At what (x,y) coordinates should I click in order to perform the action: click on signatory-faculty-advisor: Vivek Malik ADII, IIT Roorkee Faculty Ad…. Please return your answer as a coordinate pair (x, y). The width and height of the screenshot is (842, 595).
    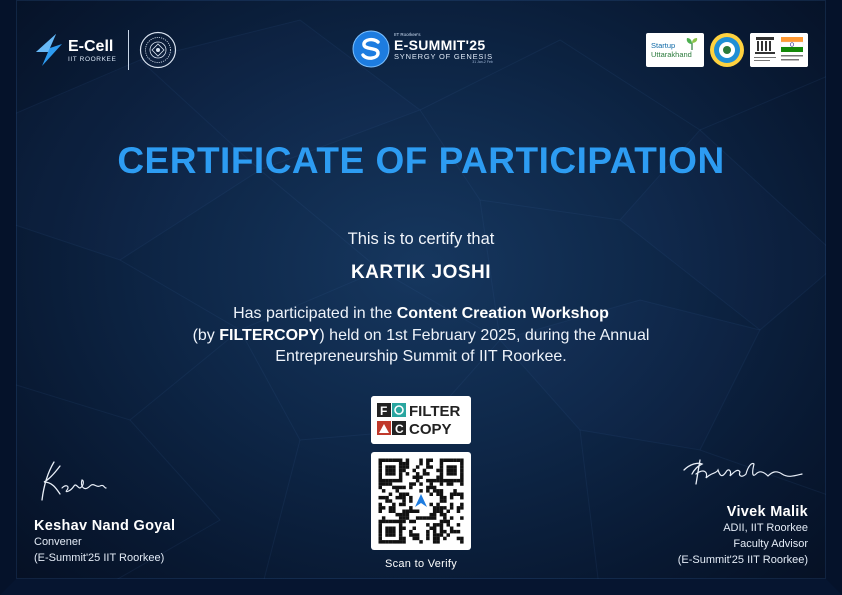
    Looking at the image, I should click on (743, 510).